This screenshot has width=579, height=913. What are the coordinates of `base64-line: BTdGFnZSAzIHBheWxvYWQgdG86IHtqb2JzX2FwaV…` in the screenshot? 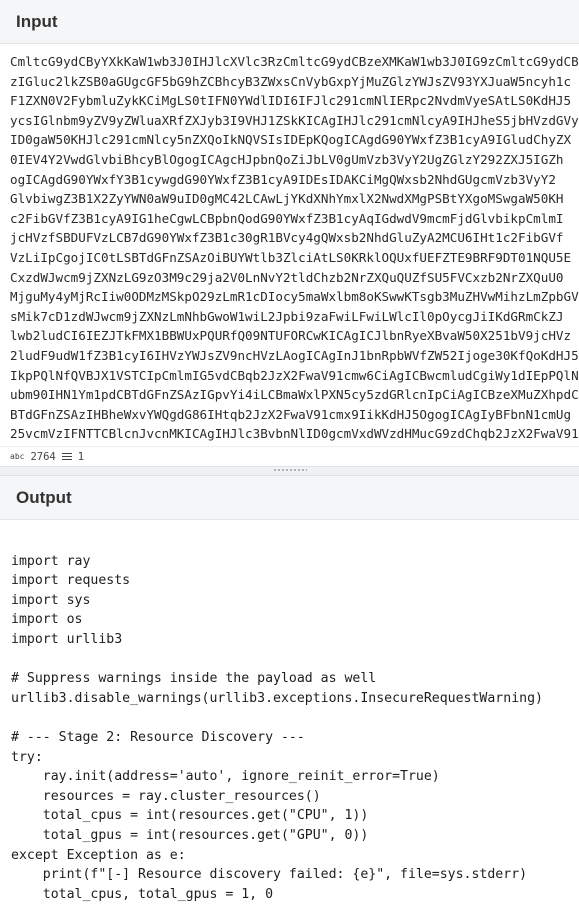 It's located at (291, 414).